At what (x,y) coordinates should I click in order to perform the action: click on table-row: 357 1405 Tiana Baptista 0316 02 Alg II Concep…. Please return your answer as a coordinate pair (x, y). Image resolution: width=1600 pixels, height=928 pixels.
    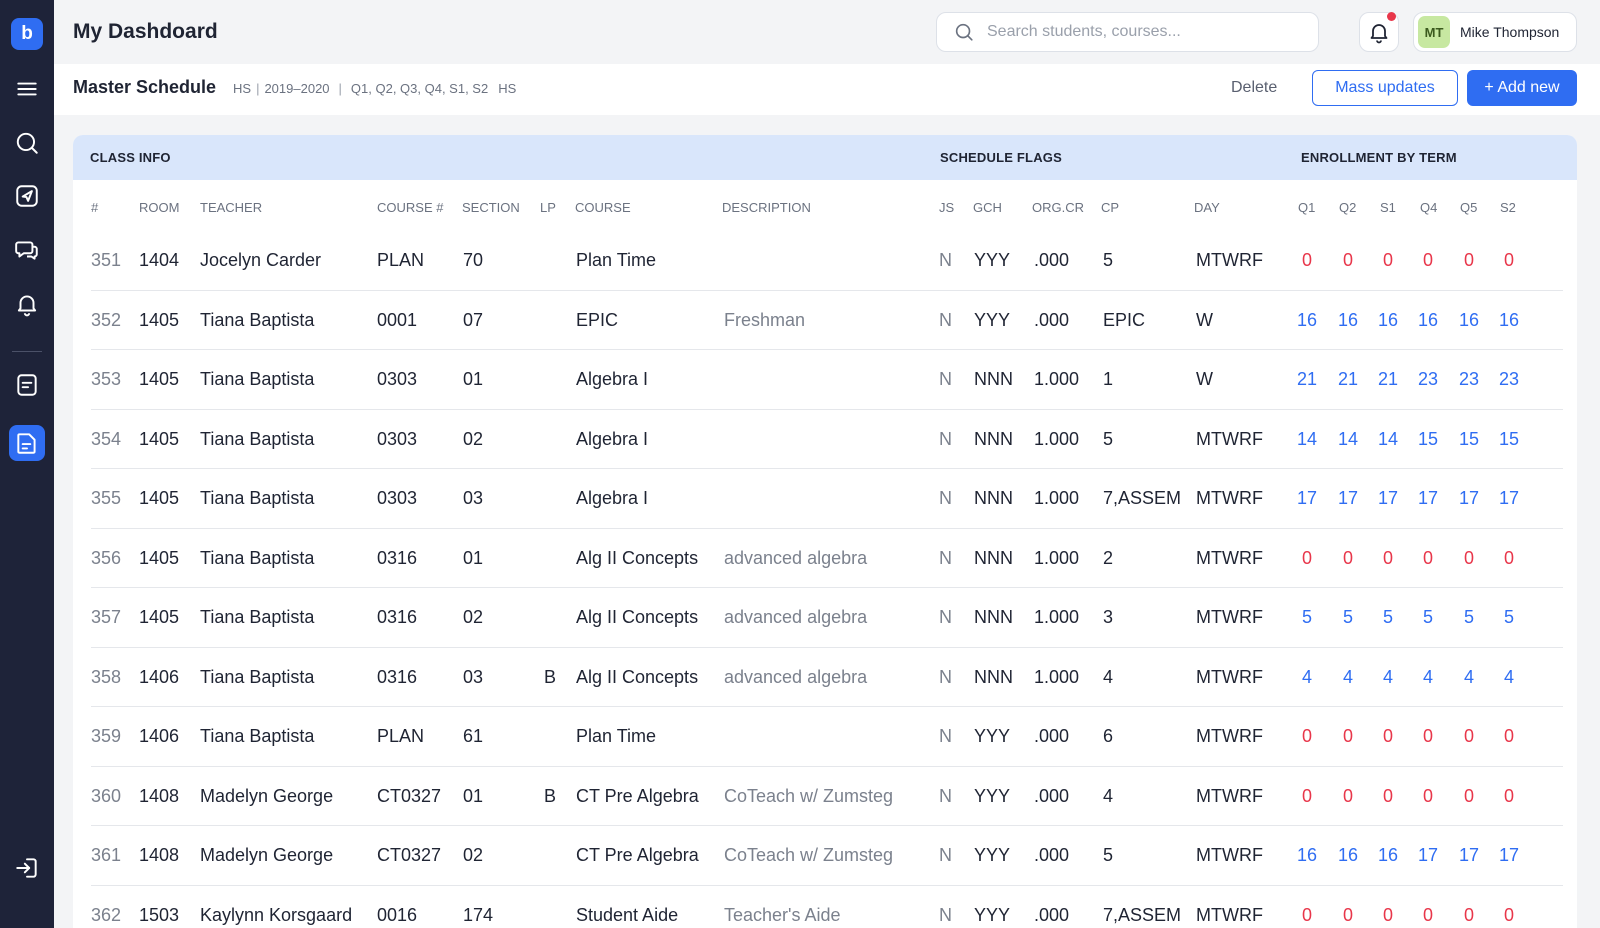
    Looking at the image, I should click on (825, 618).